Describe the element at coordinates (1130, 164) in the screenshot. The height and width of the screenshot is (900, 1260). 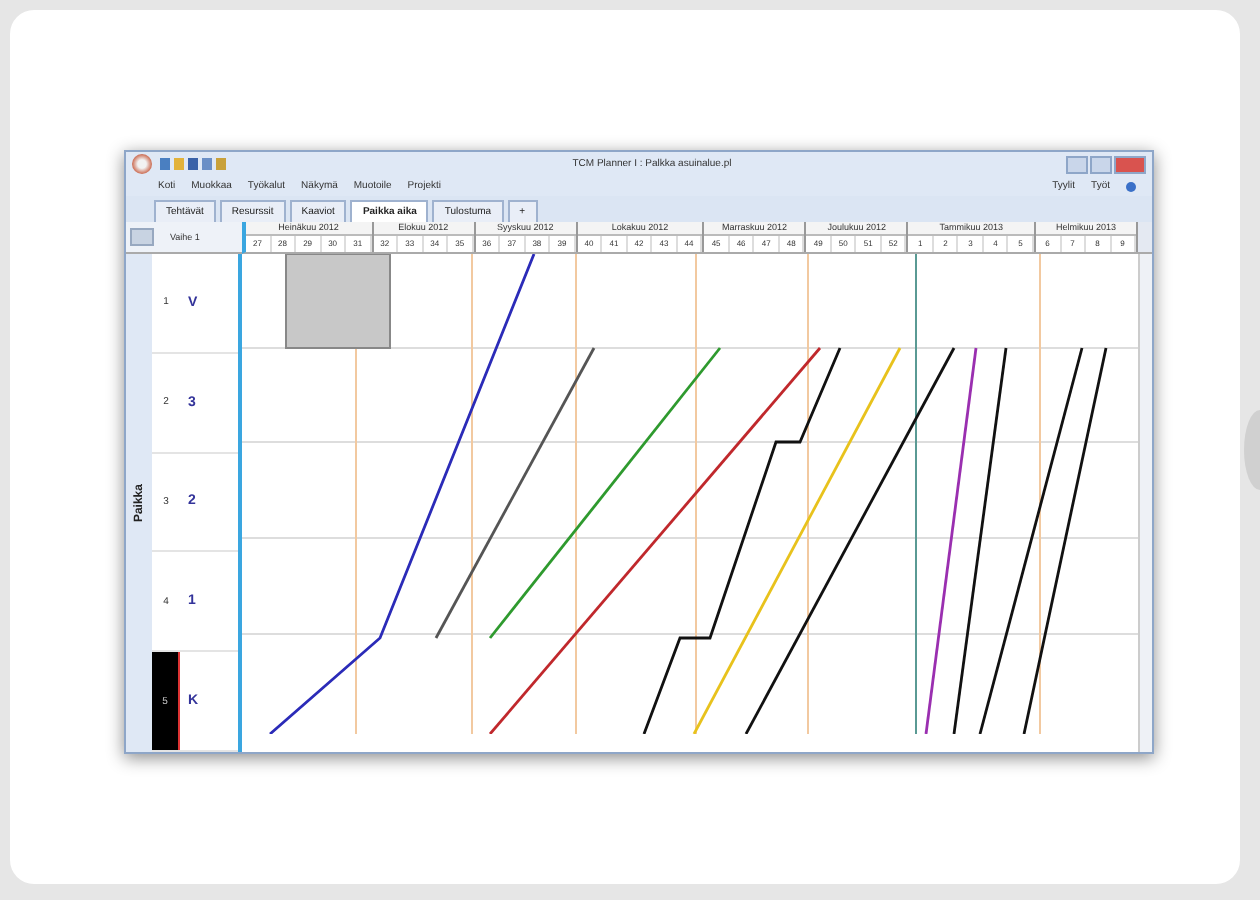
I see `close-icon` at that location.